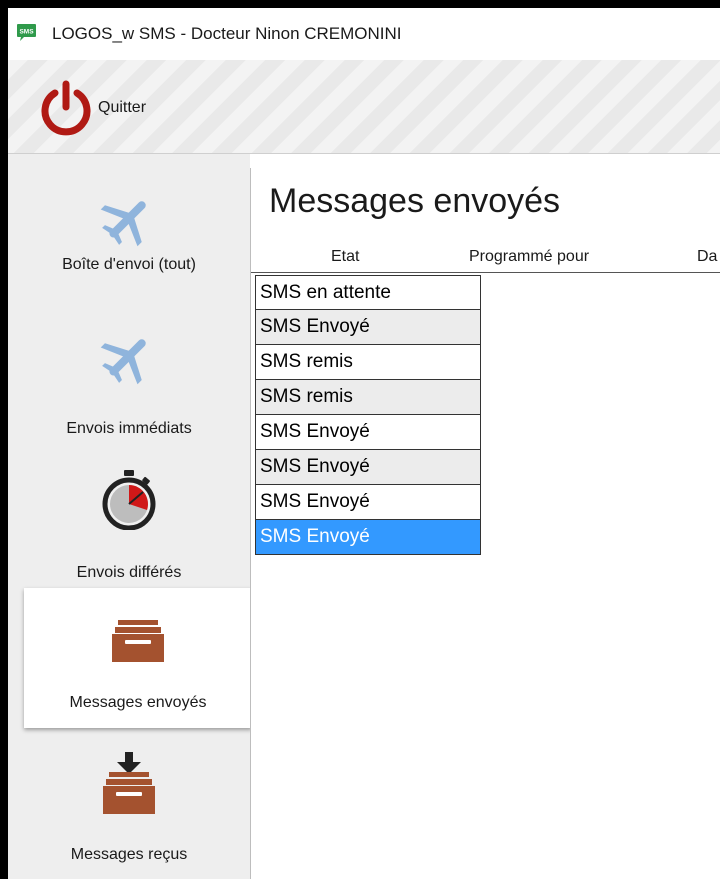 The width and height of the screenshot is (720, 879). I want to click on column-header-date: Da, so click(707, 257).